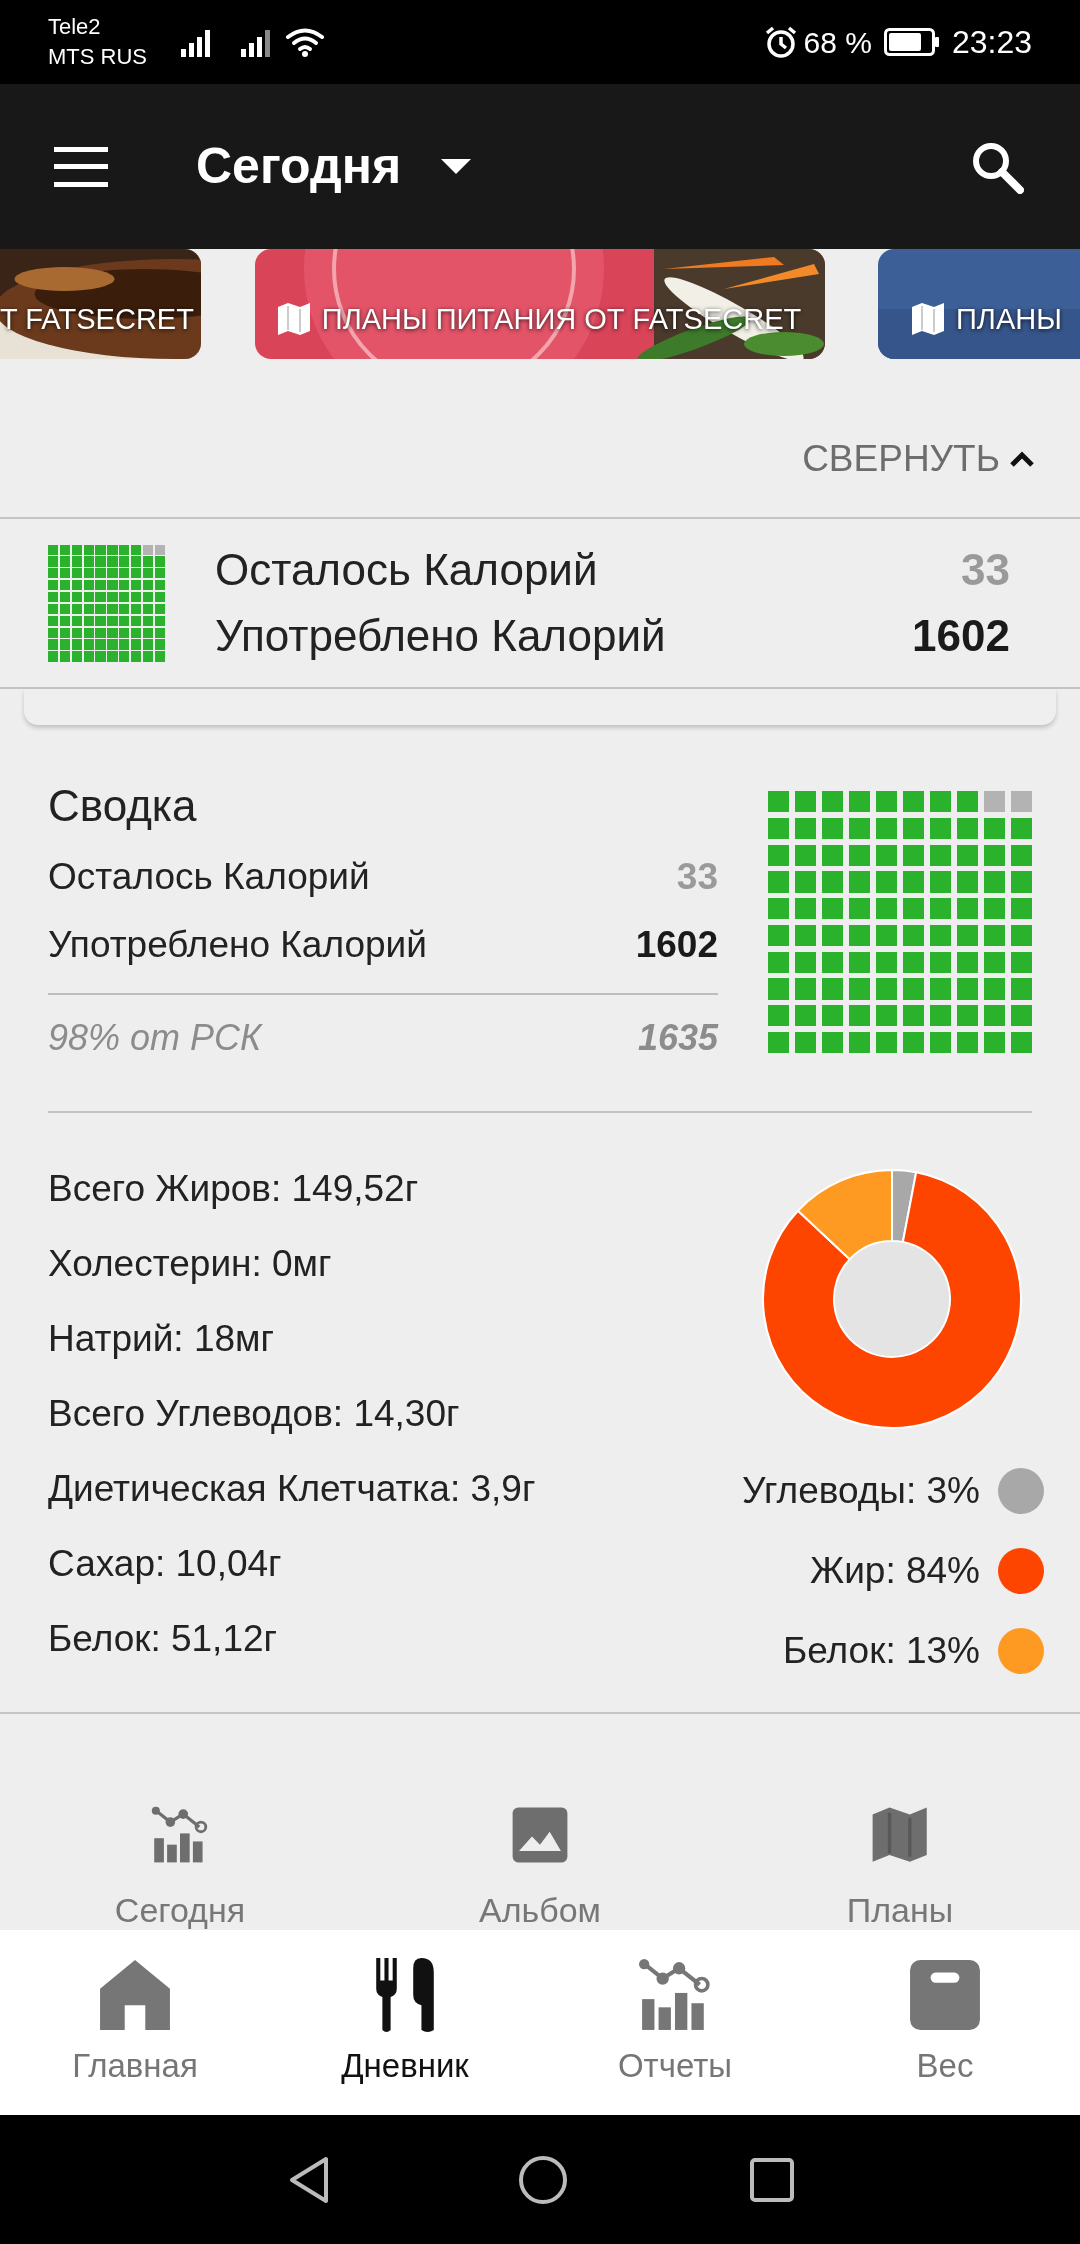  Describe the element at coordinates (861, 1491) in the screenshot. I see `legend-label: Углеводы: 3%` at that location.